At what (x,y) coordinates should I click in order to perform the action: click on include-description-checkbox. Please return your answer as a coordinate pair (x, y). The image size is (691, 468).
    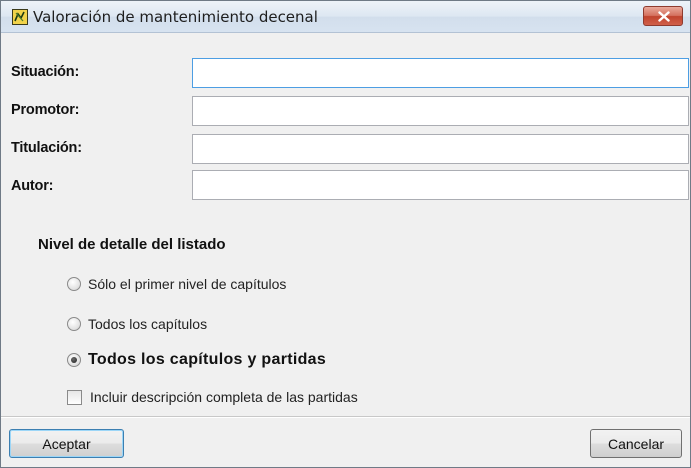
    Looking at the image, I should click on (74, 397).